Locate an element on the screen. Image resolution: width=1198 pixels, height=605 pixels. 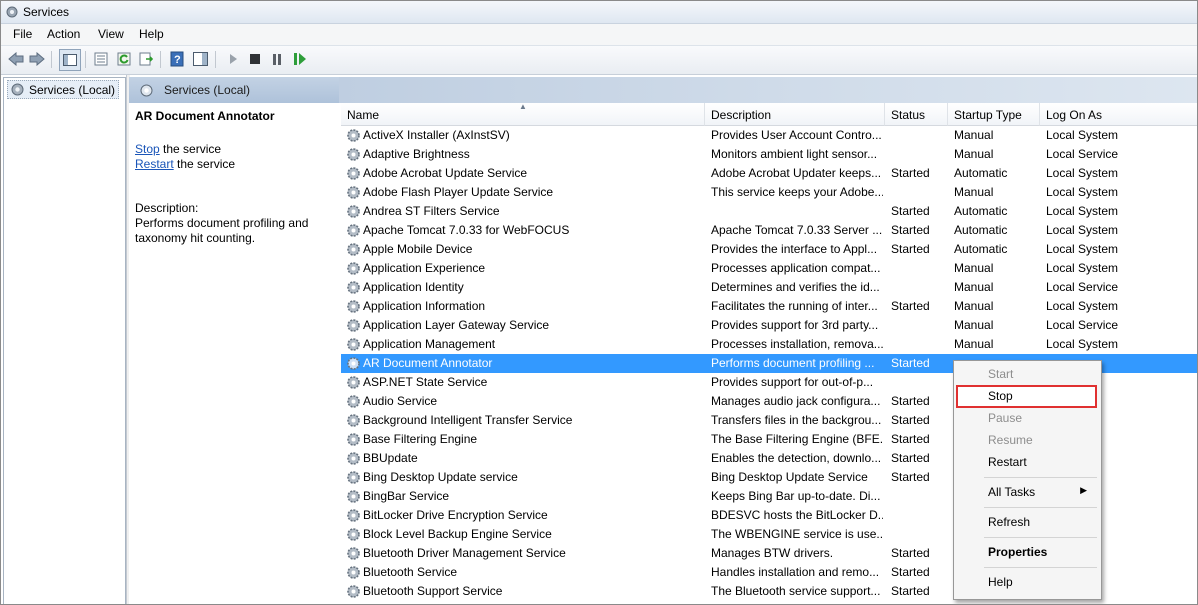
menu-item-stop: Stop is located at coordinates (1026, 396).